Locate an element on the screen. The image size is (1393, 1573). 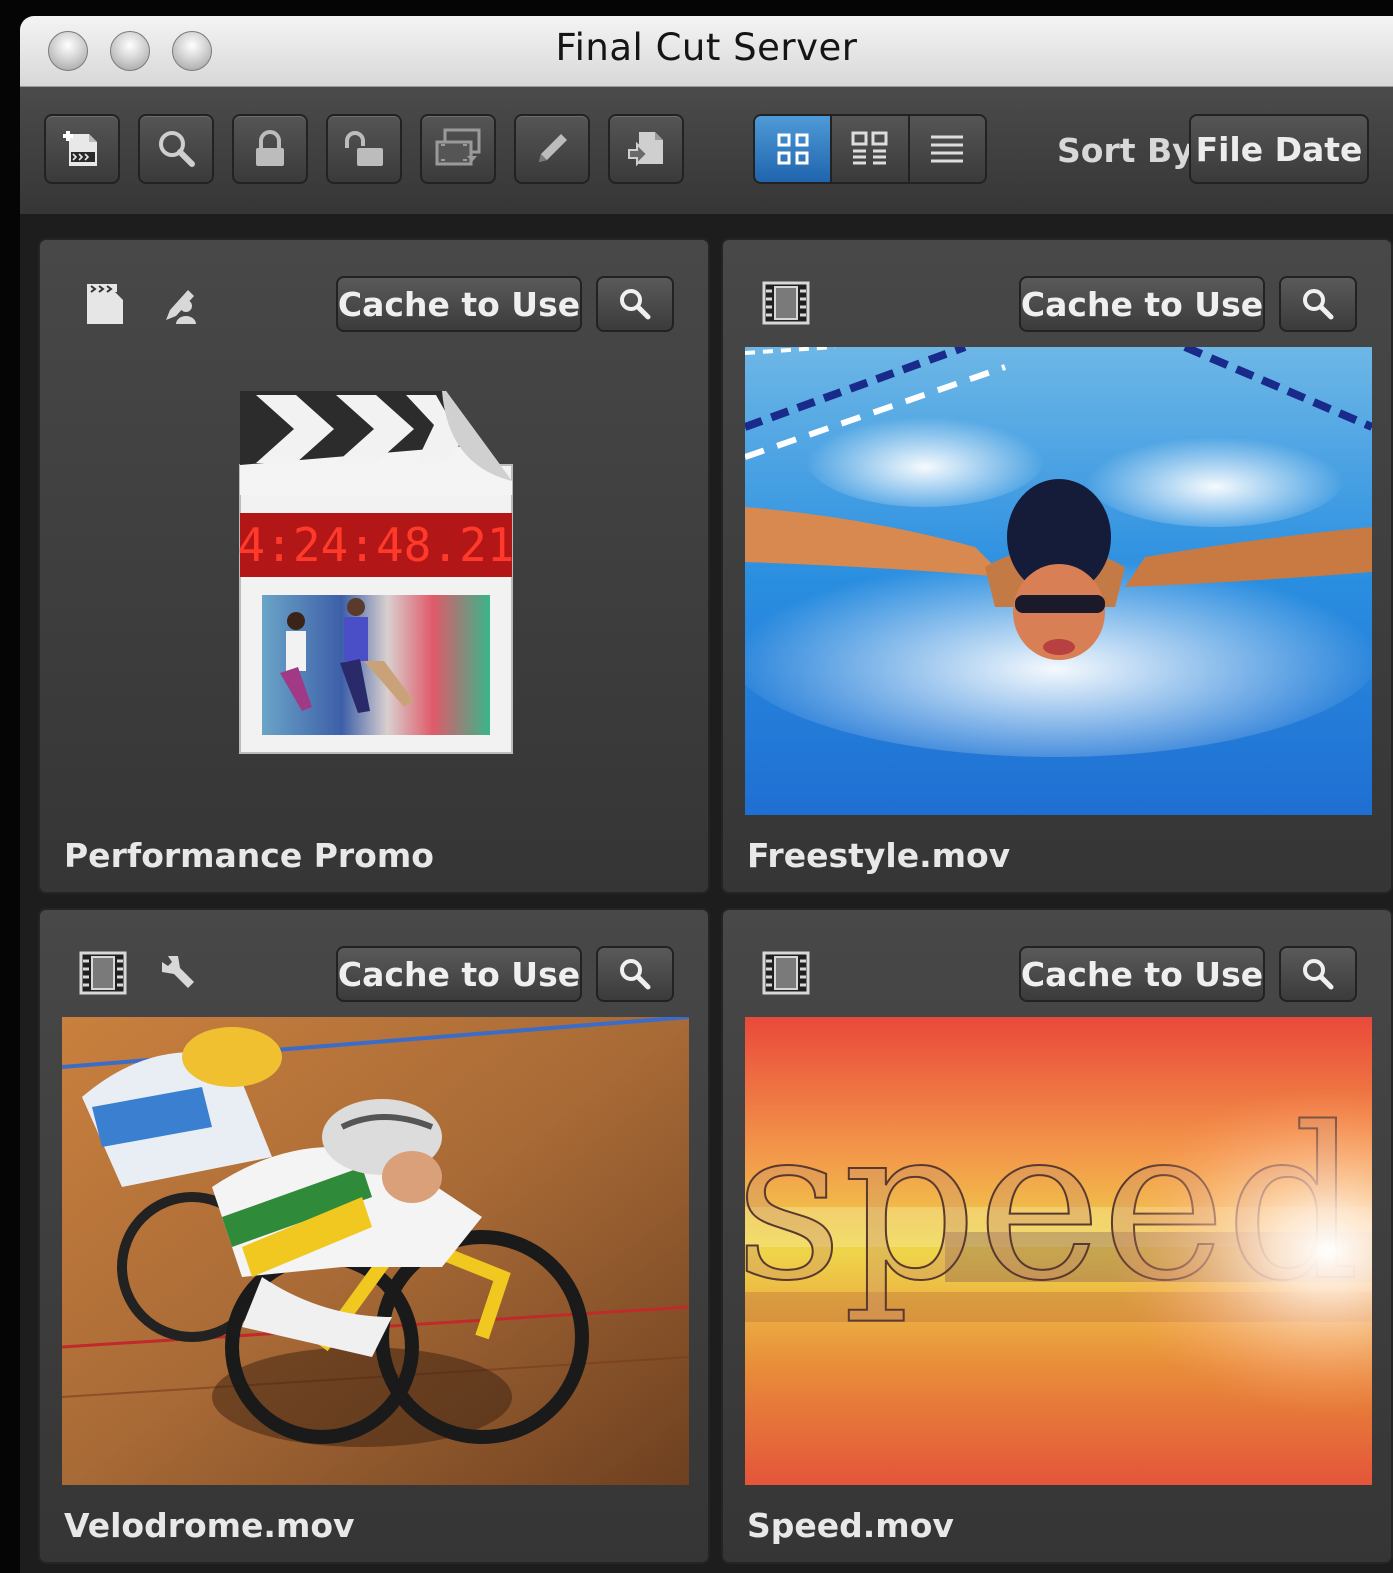
search-button is located at coordinates (176, 149).